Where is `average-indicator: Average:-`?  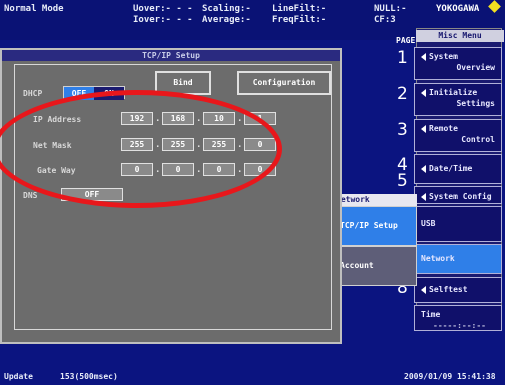 average-indicator: Average:- is located at coordinates (226, 20).